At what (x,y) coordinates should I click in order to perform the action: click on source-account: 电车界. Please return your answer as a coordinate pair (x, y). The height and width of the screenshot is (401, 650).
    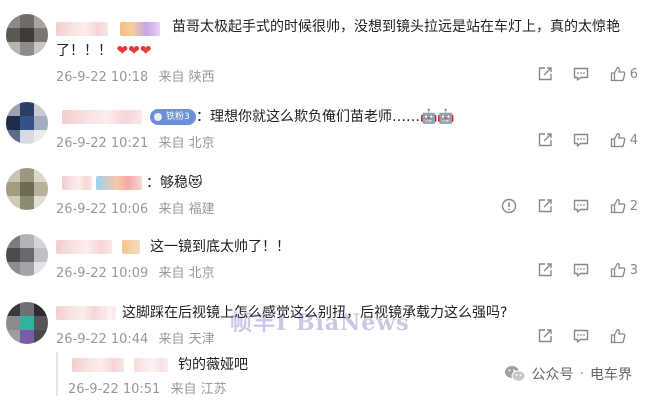
    Looking at the image, I should click on (611, 375).